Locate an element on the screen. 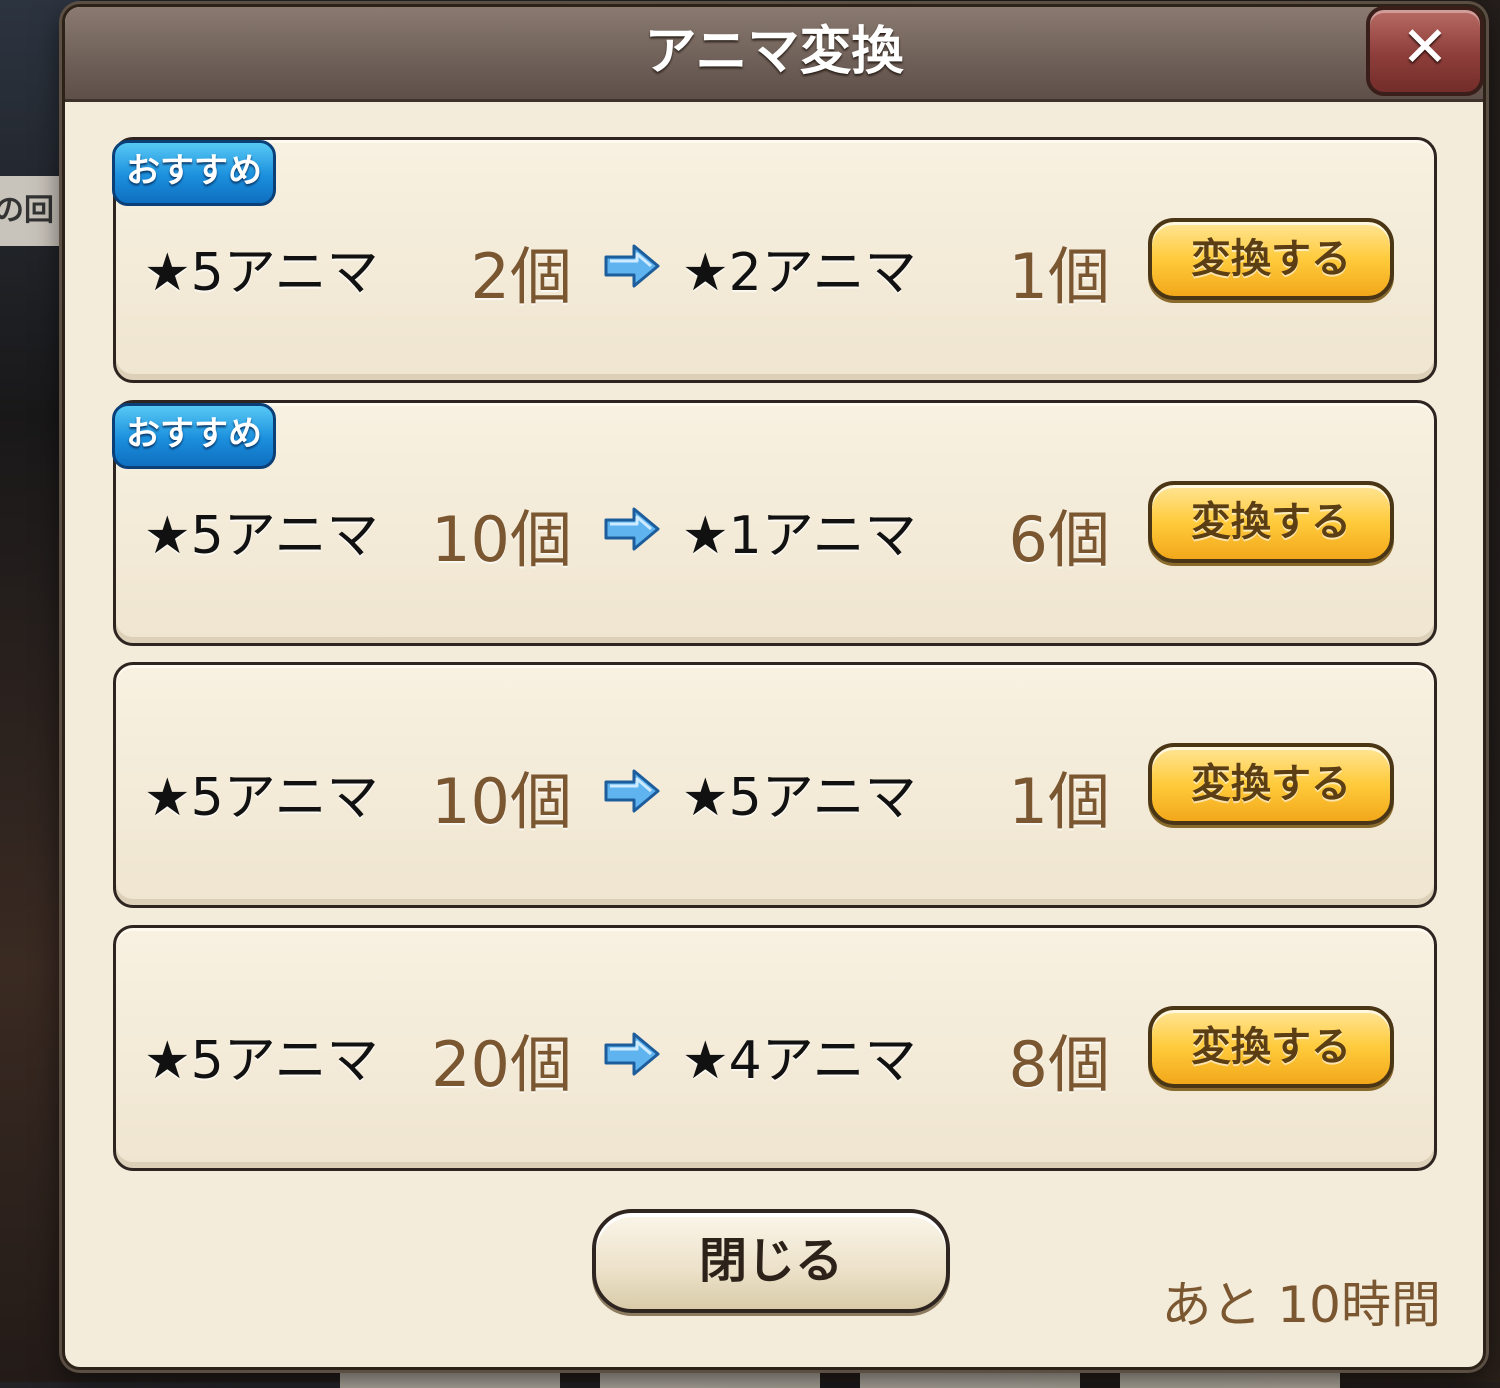  background-side-label: の回 is located at coordinates (35, 211).